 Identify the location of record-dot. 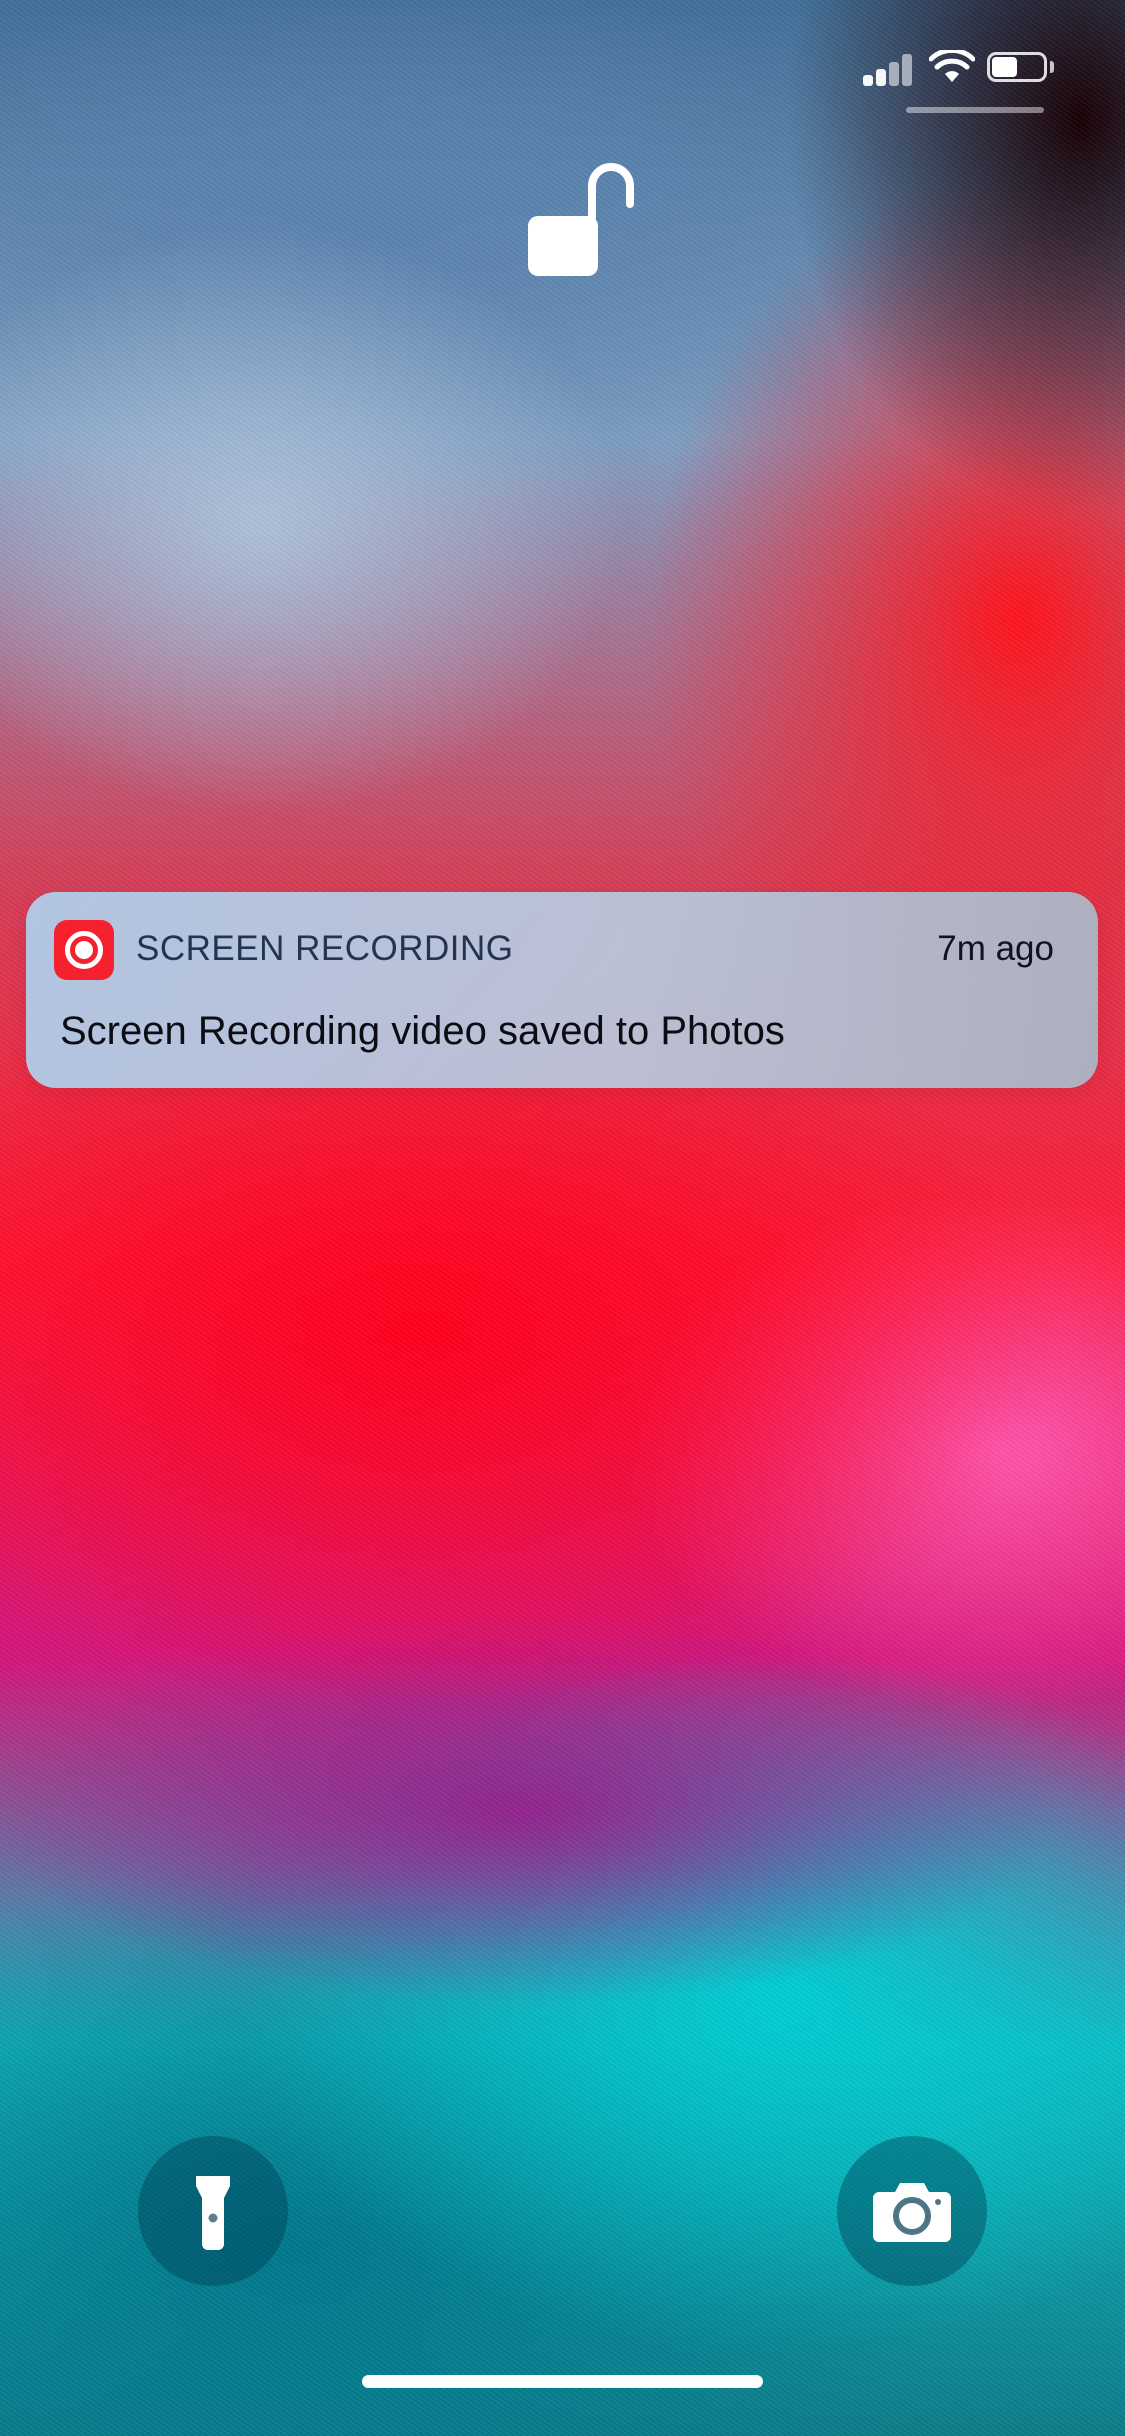
(84, 950).